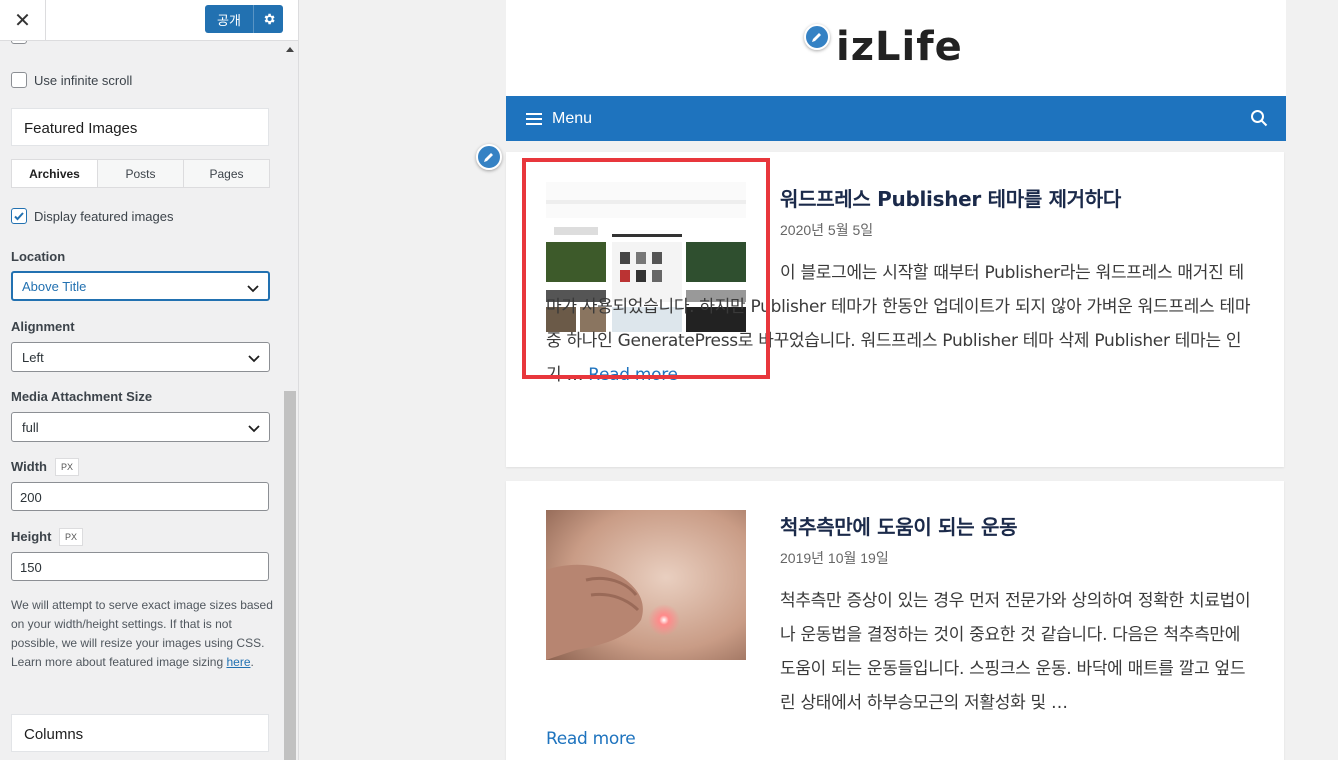 This screenshot has width=1338, height=760. What do you see at coordinates (244, 19) in the screenshot?
I see `publish-button: 공개` at bounding box center [244, 19].